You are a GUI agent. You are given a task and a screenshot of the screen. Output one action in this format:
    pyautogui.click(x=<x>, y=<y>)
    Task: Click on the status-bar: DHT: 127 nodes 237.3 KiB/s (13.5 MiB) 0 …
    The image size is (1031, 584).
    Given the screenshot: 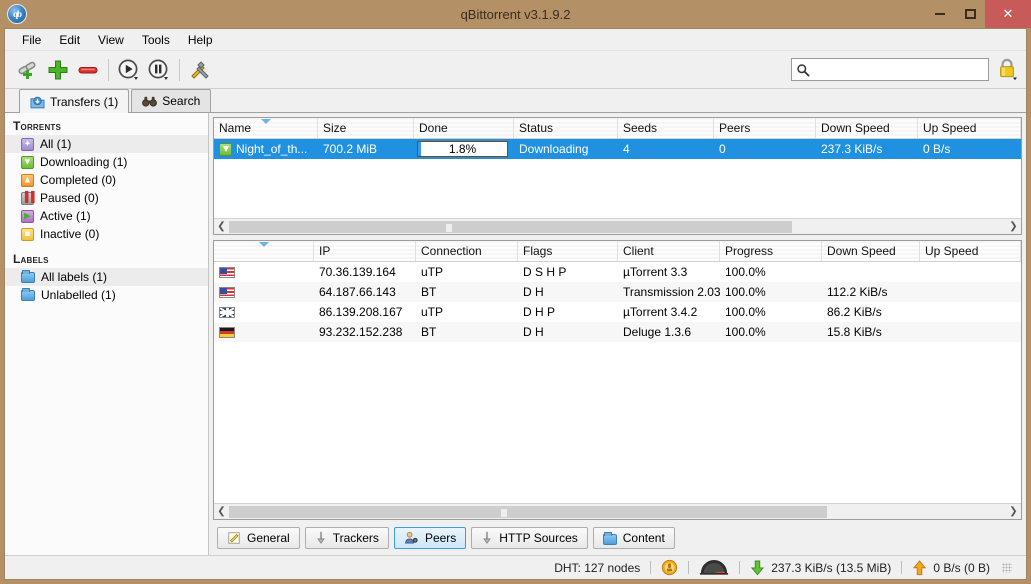 What is the action you would take?
    pyautogui.click(x=515, y=567)
    